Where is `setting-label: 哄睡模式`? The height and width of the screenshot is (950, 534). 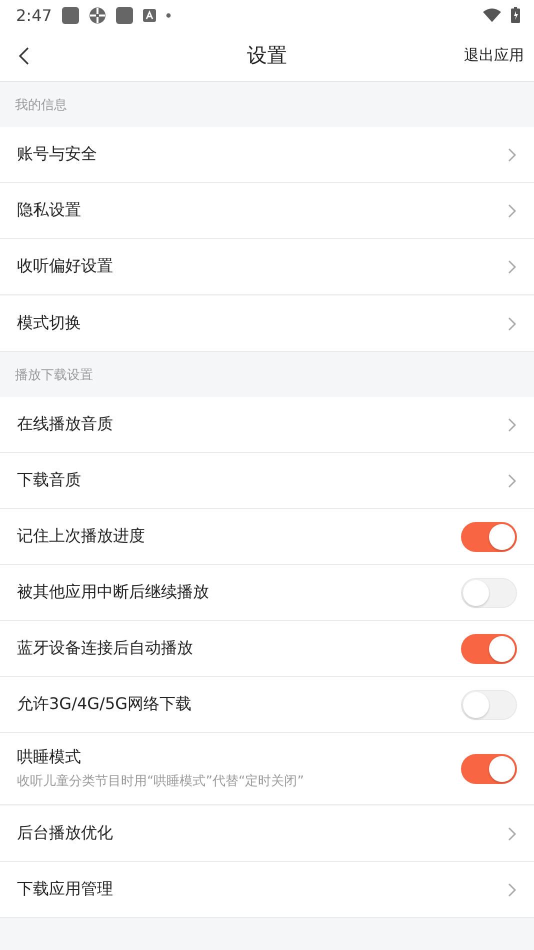 setting-label: 哄睡模式 is located at coordinates (49, 757).